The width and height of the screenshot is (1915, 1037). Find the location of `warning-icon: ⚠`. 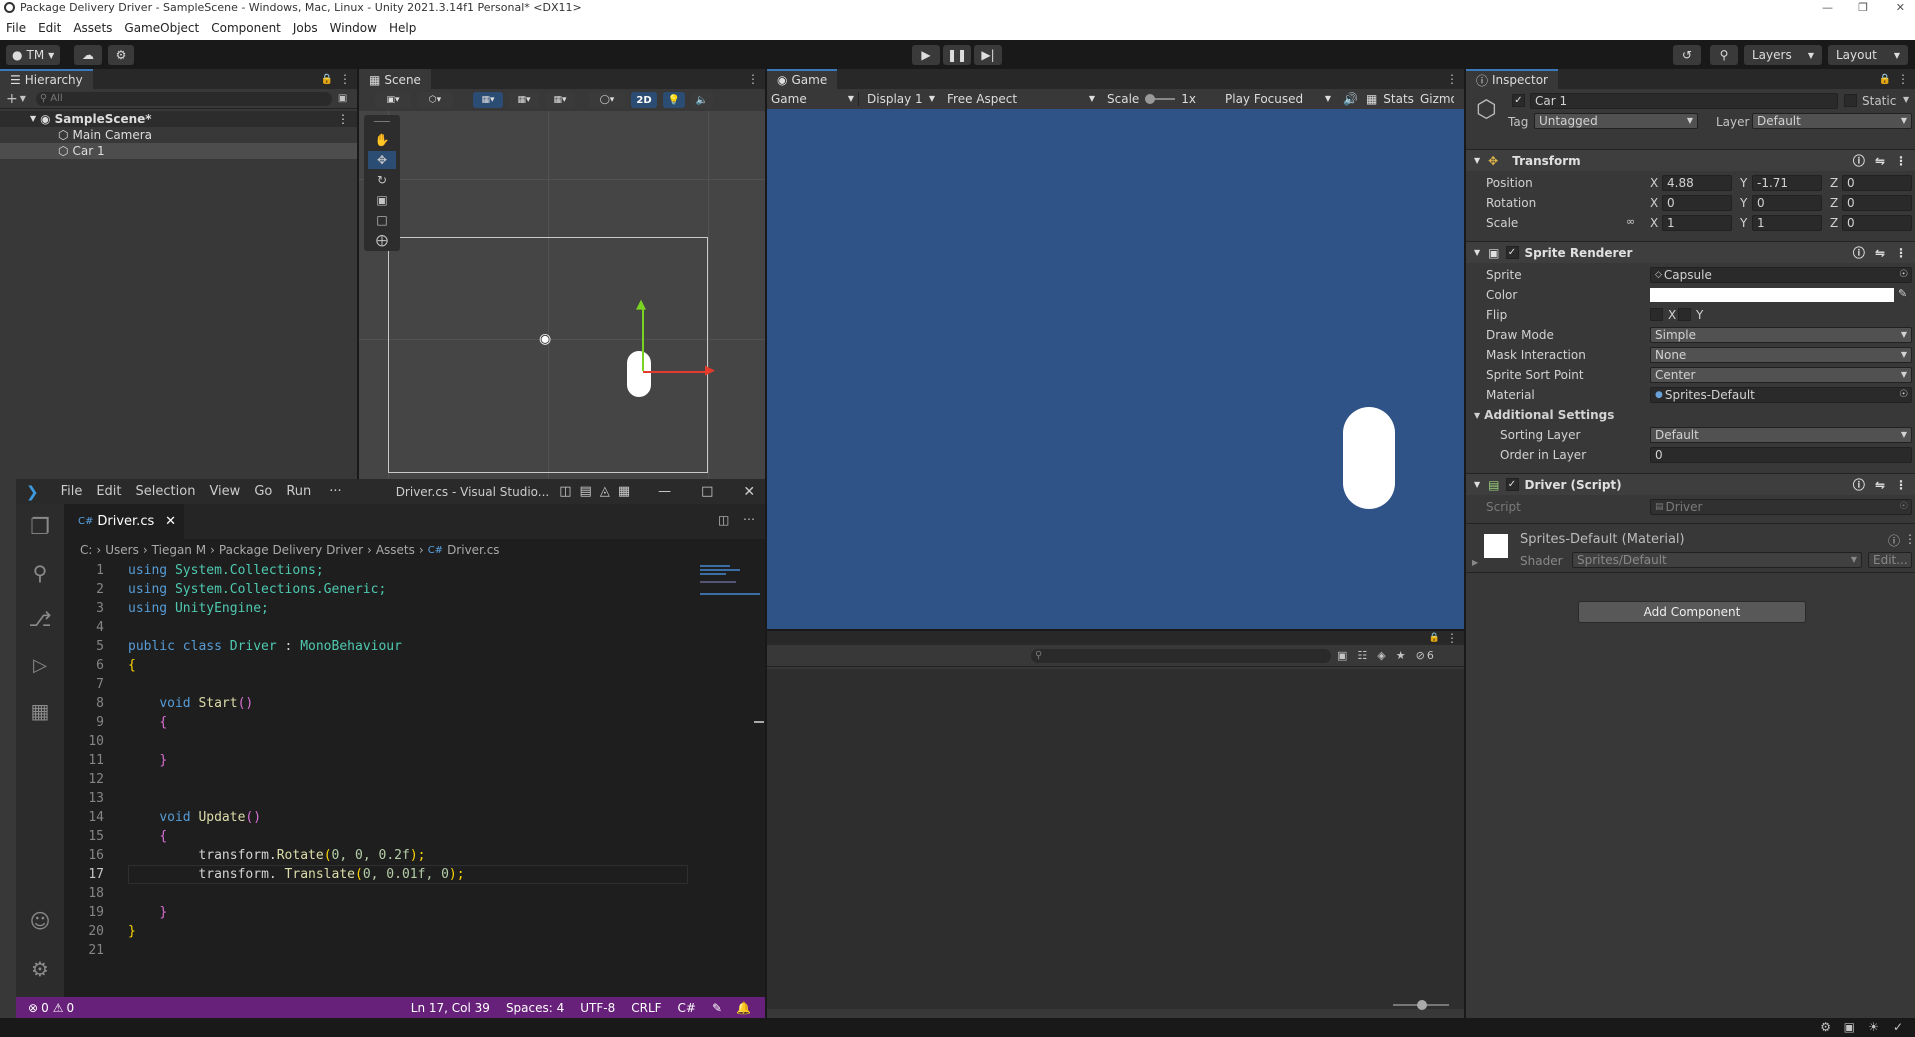

warning-icon: ⚠ is located at coordinates (58, 1008).